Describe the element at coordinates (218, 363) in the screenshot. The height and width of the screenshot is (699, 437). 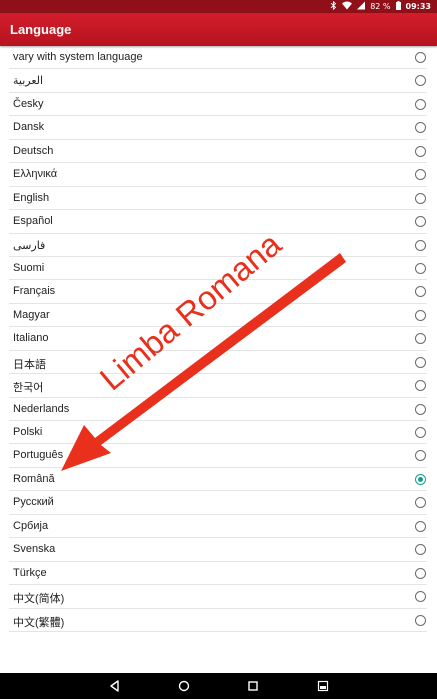
I see `language-row: 日本語` at that location.